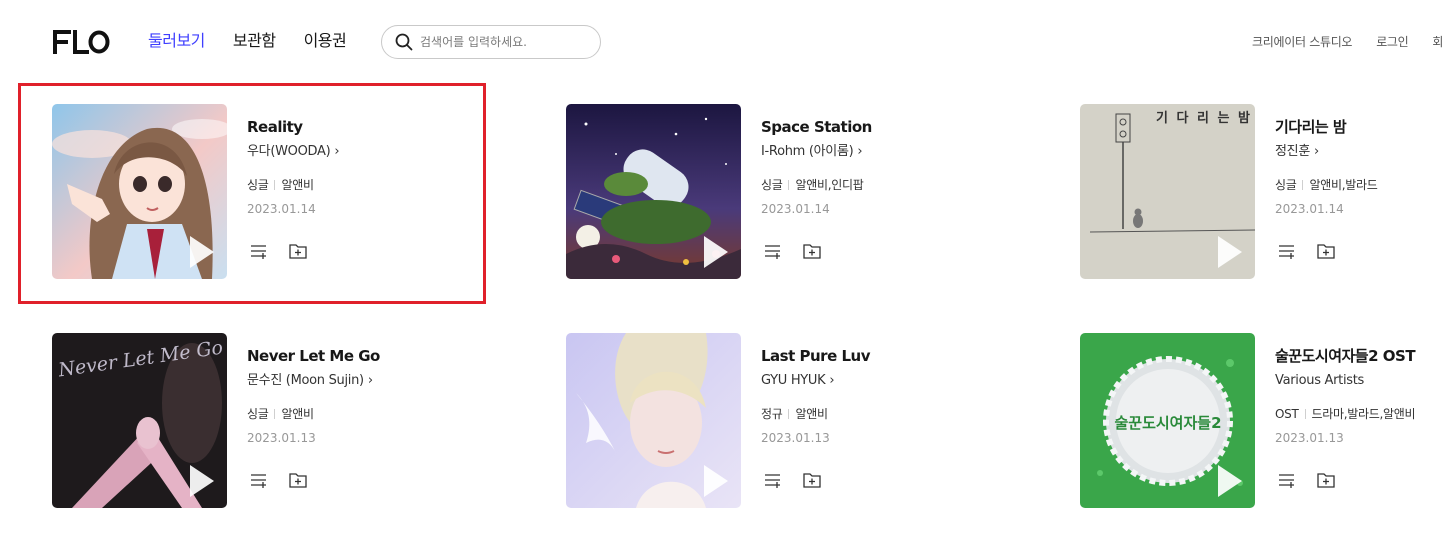 This screenshot has height=533, width=1454. I want to click on album-info: Last Pure Luv GYU HYUK › 정규 알앤비 2023.01.13, so click(891, 396).